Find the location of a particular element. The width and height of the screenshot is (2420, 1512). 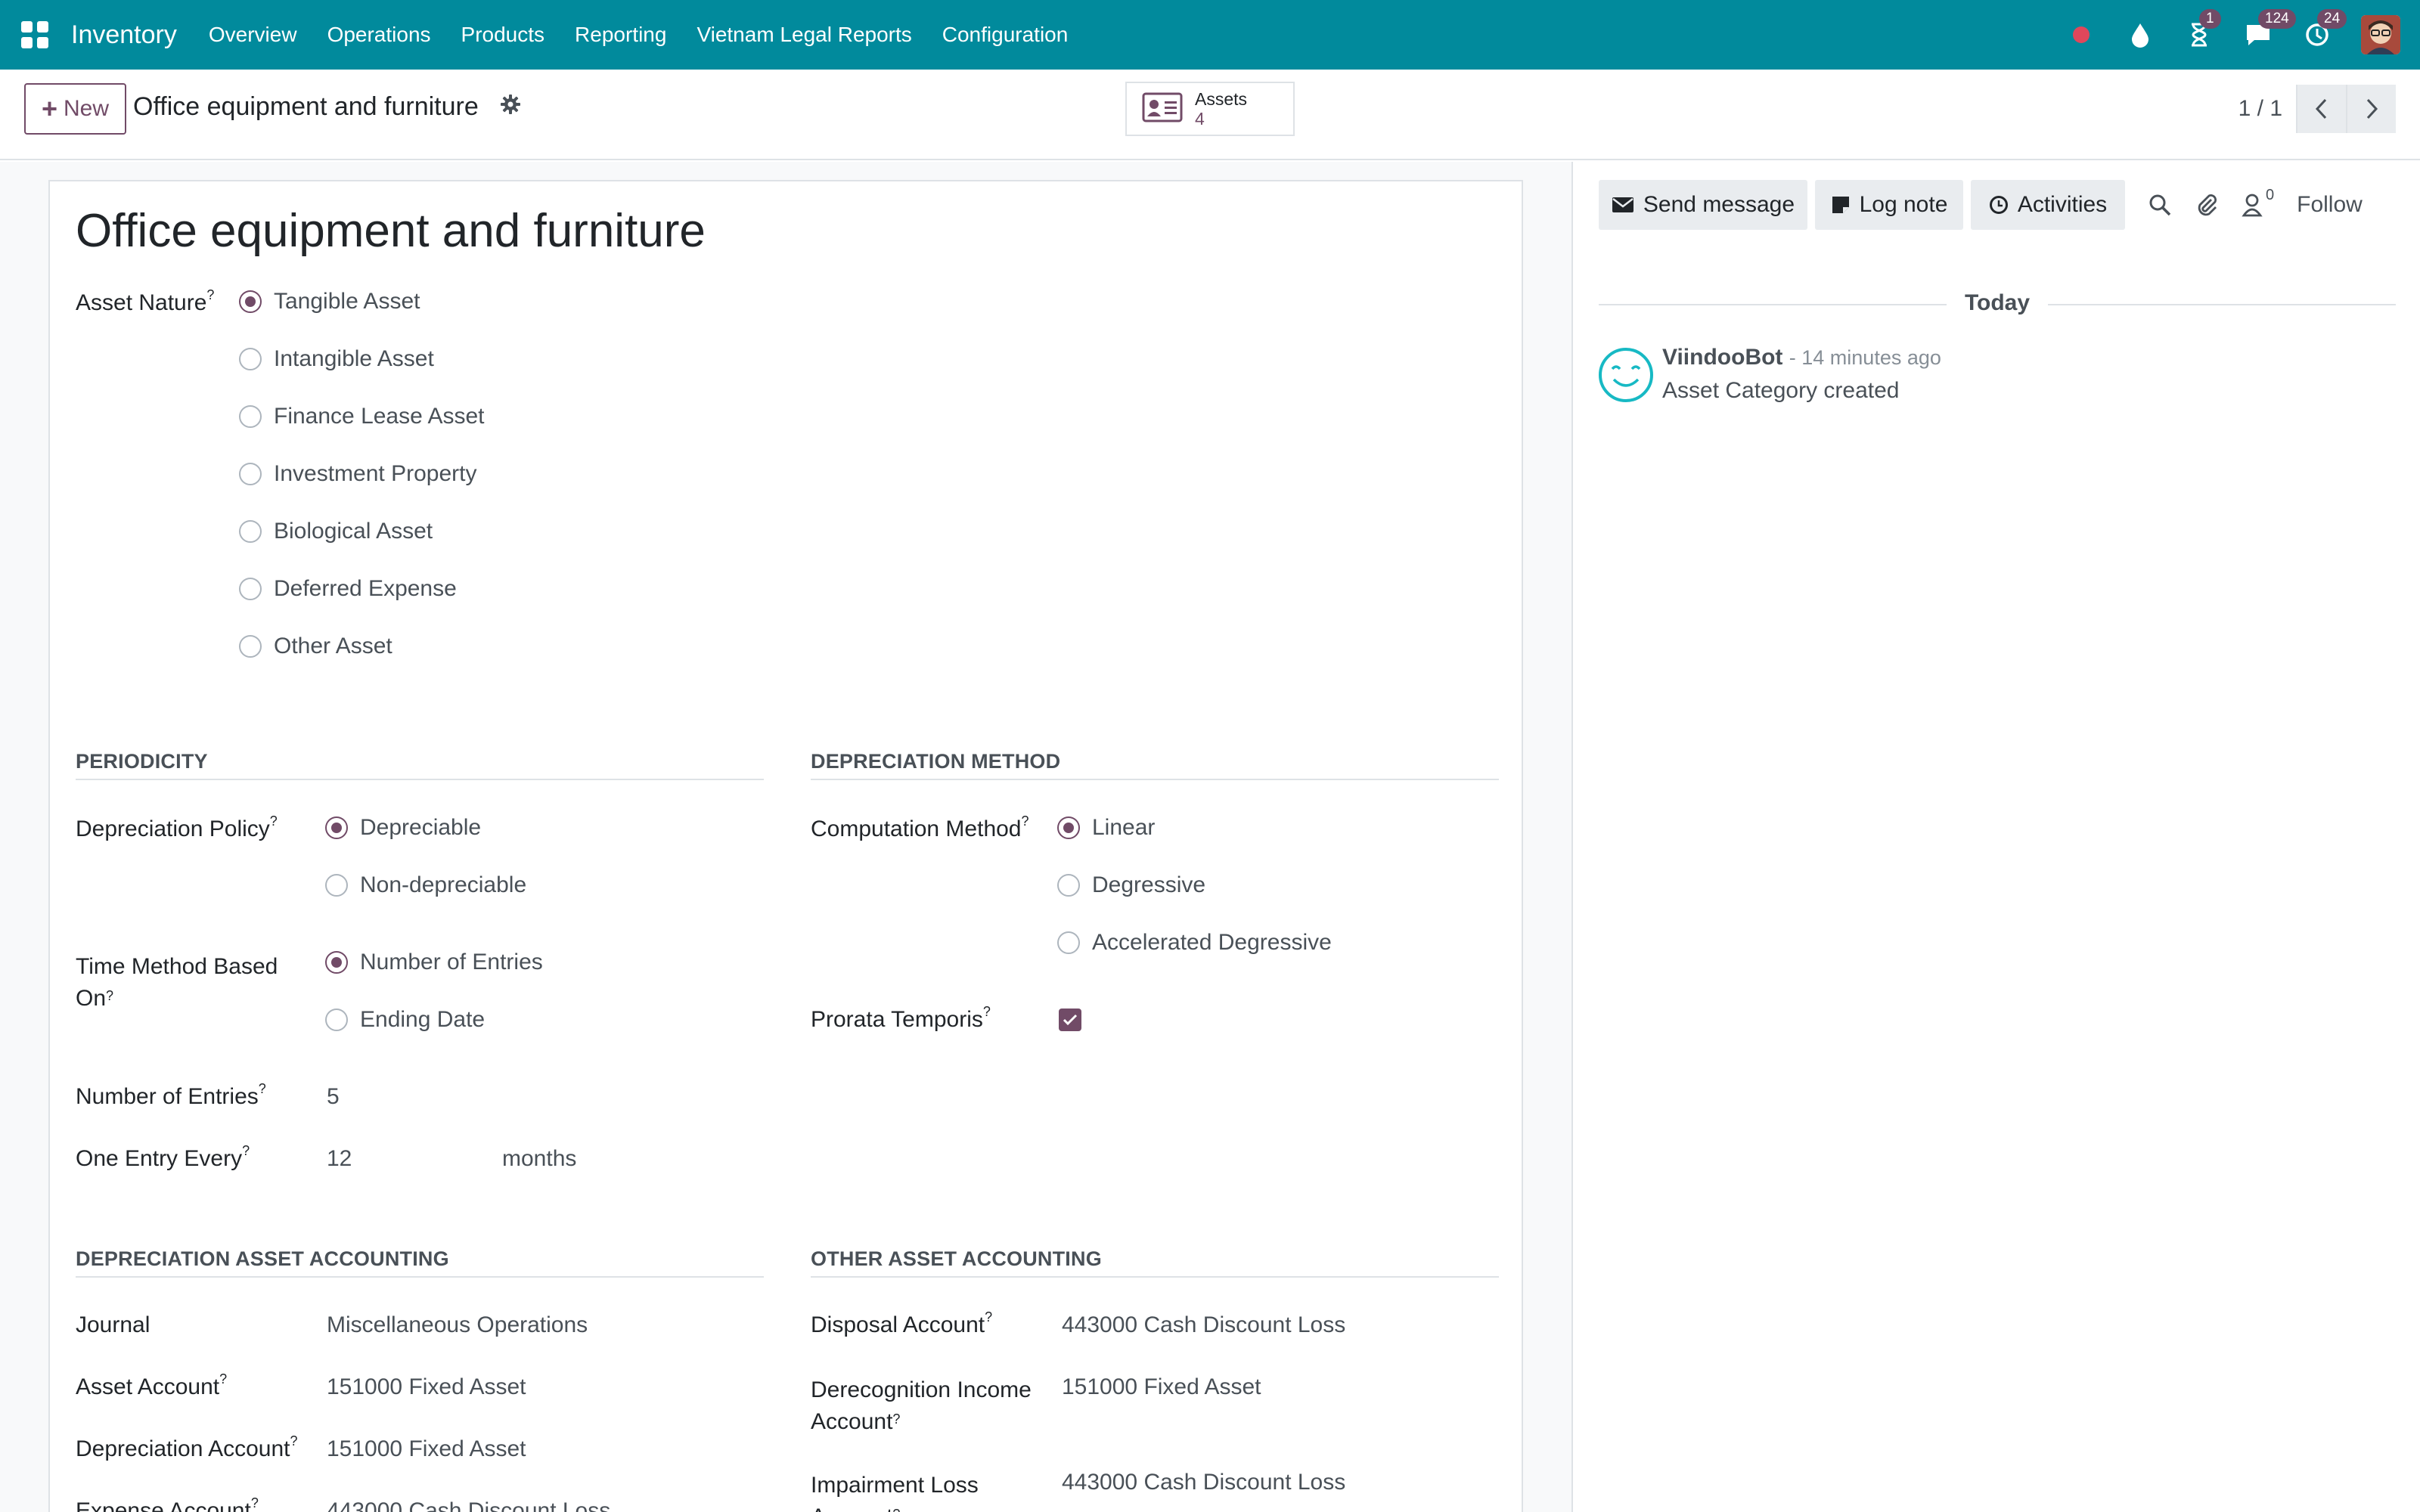

apps-menu-icon is located at coordinates (34, 34).